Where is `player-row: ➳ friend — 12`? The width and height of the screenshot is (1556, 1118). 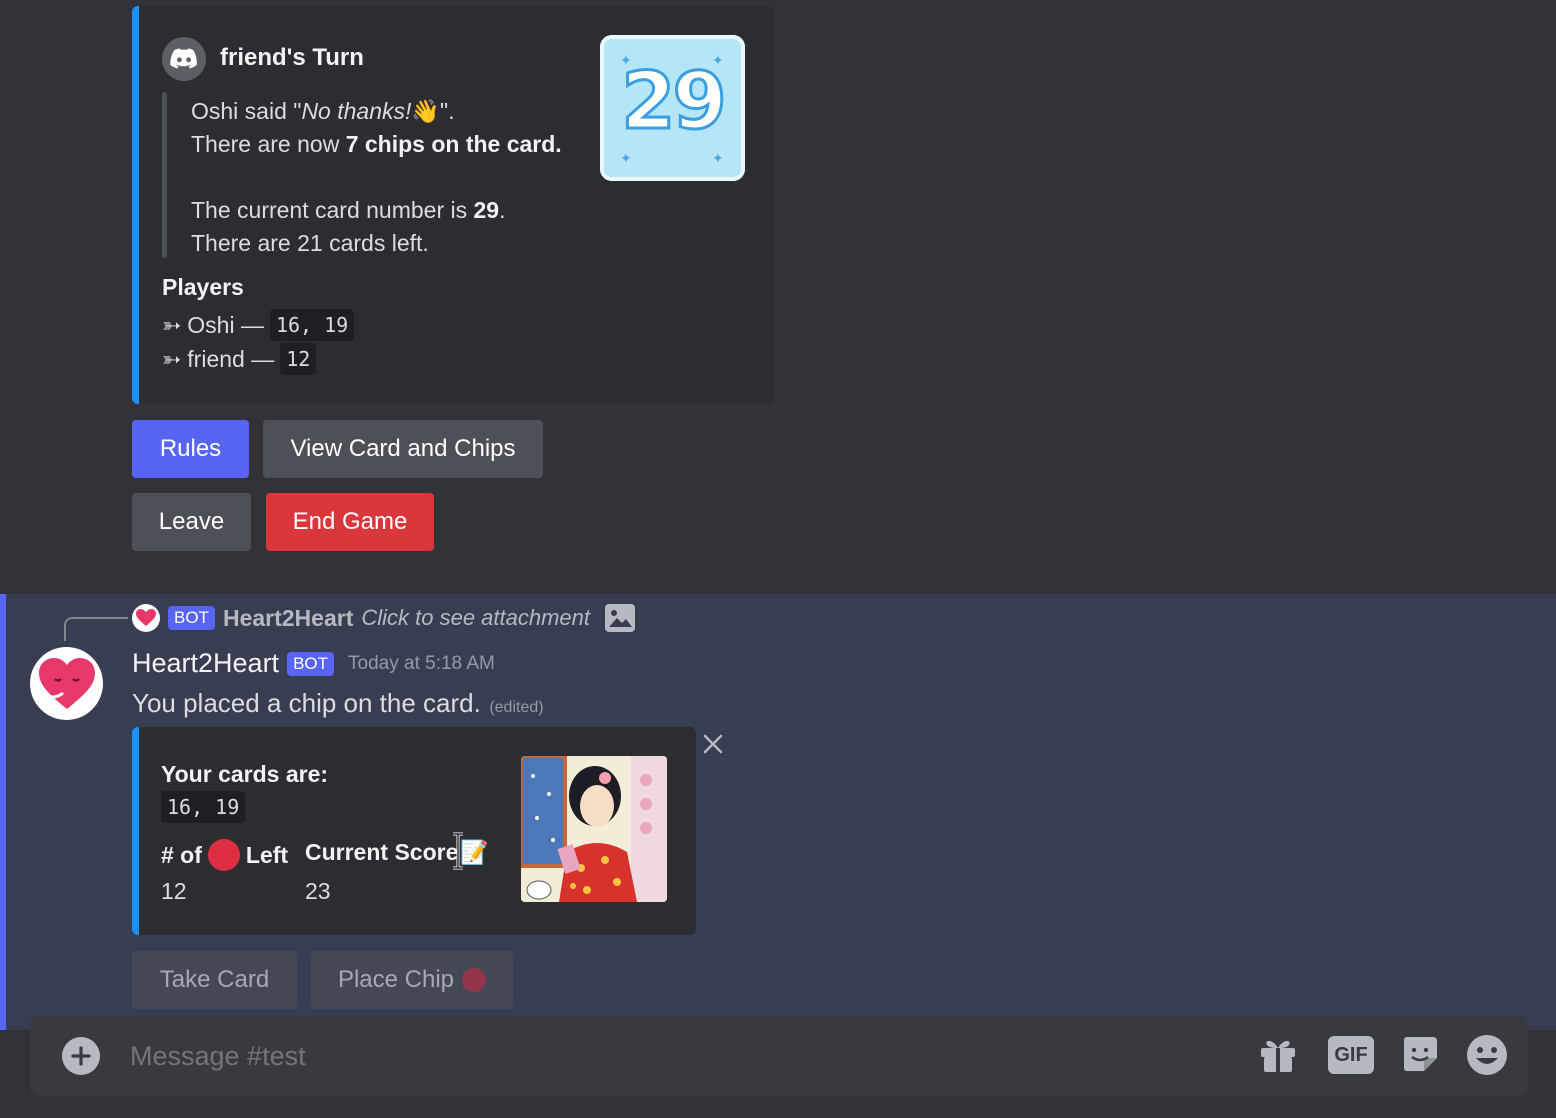
player-row: ➳ friend — 12 is located at coordinates (239, 359).